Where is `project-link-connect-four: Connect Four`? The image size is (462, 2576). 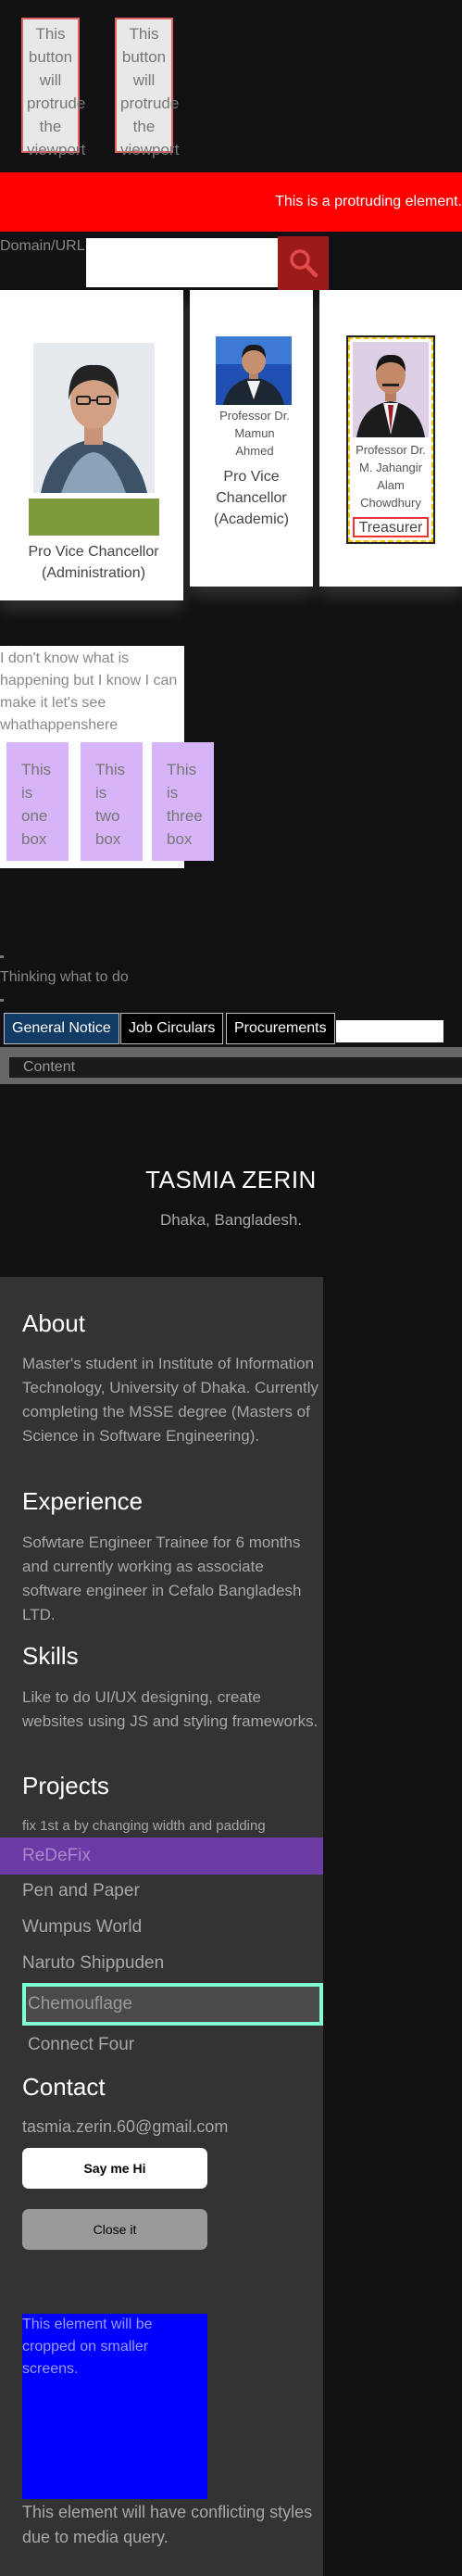 project-link-connect-four: Connect Four is located at coordinates (81, 2045).